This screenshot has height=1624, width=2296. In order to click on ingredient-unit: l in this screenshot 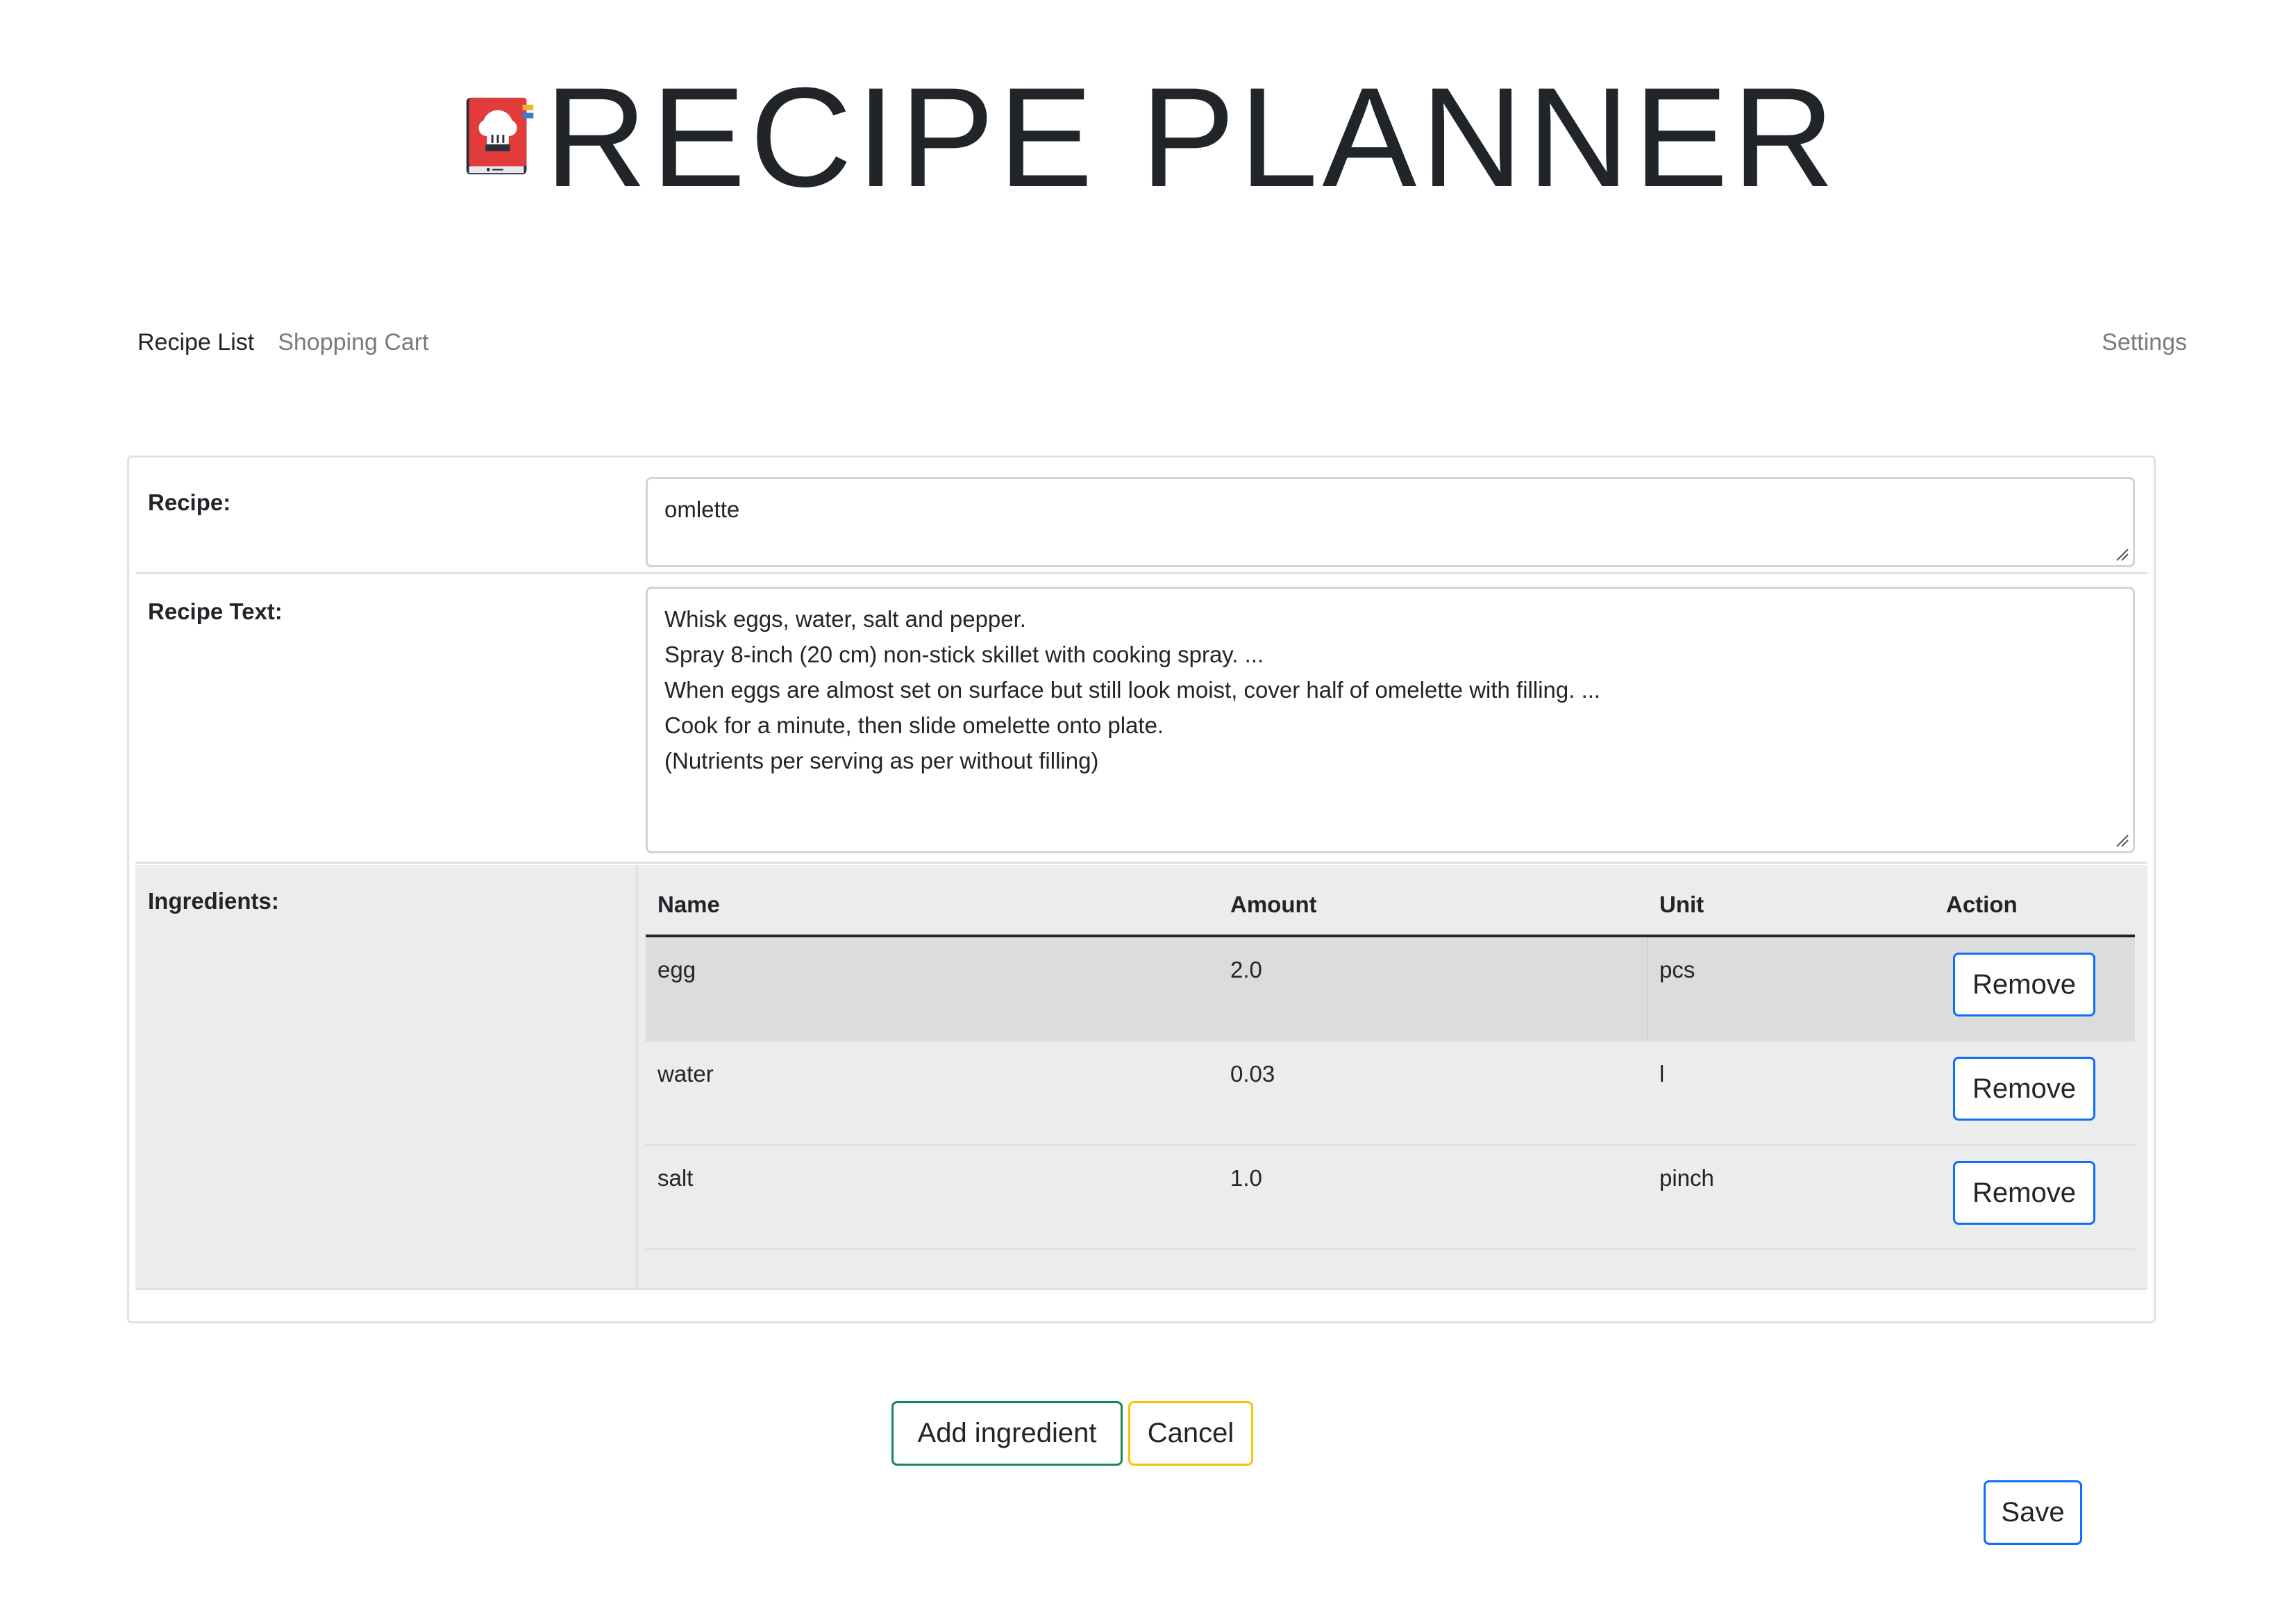, I will do `click(1662, 1074)`.